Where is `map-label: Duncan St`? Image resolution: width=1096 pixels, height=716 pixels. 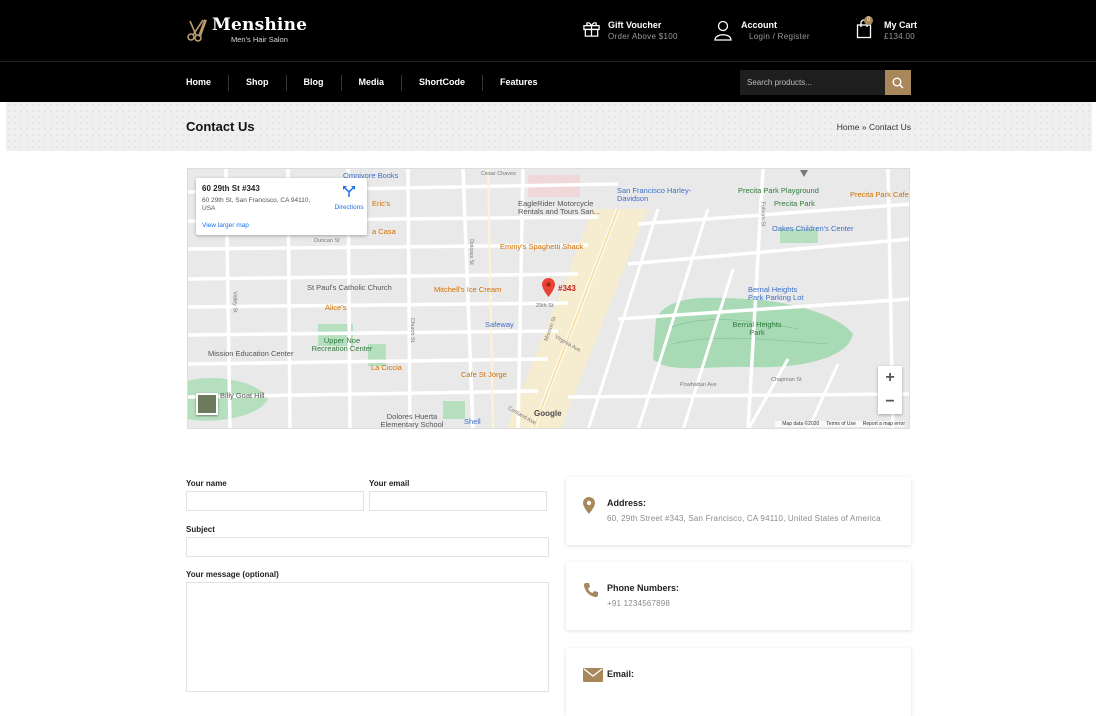
map-label: Duncan St is located at coordinates (327, 241).